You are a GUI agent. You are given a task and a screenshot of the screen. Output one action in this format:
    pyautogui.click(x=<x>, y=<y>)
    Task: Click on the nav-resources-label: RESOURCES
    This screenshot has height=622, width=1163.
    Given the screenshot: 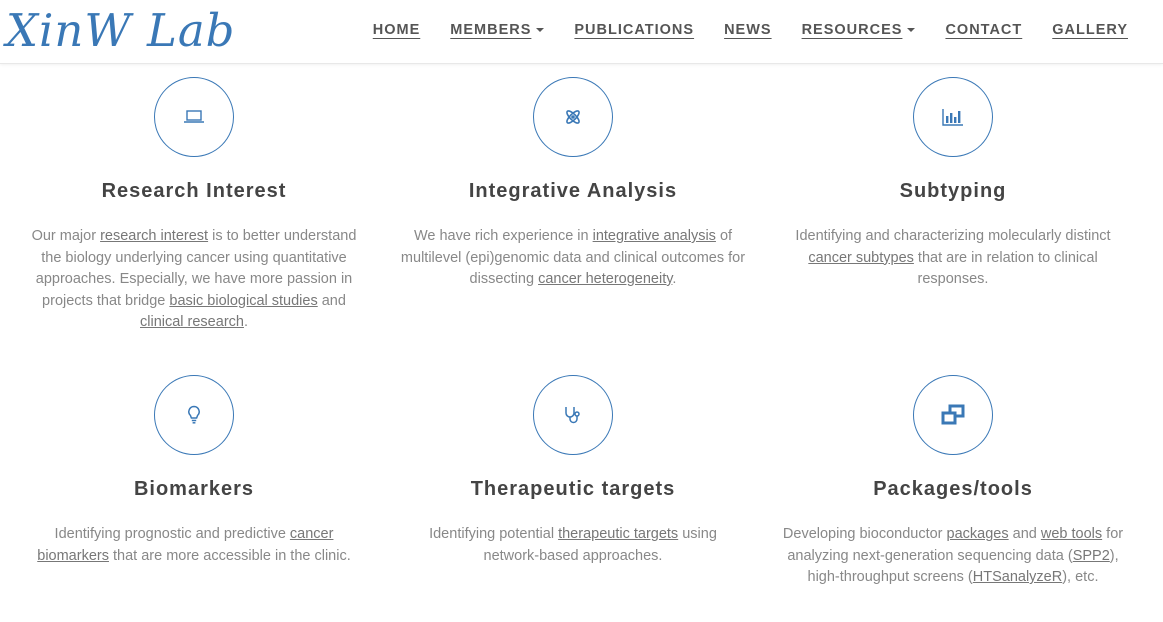 What is the action you would take?
    pyautogui.click(x=852, y=30)
    